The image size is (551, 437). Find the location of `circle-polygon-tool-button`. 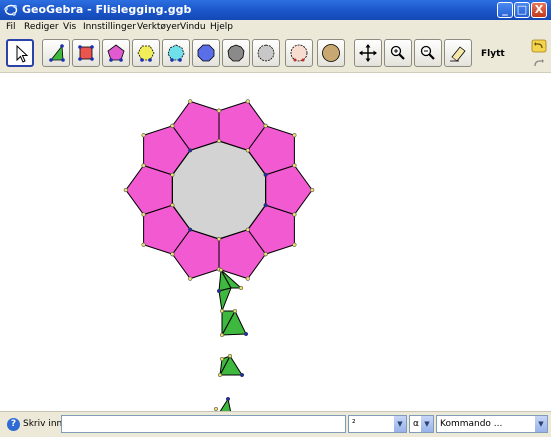

circle-polygon-tool-button is located at coordinates (299, 53).